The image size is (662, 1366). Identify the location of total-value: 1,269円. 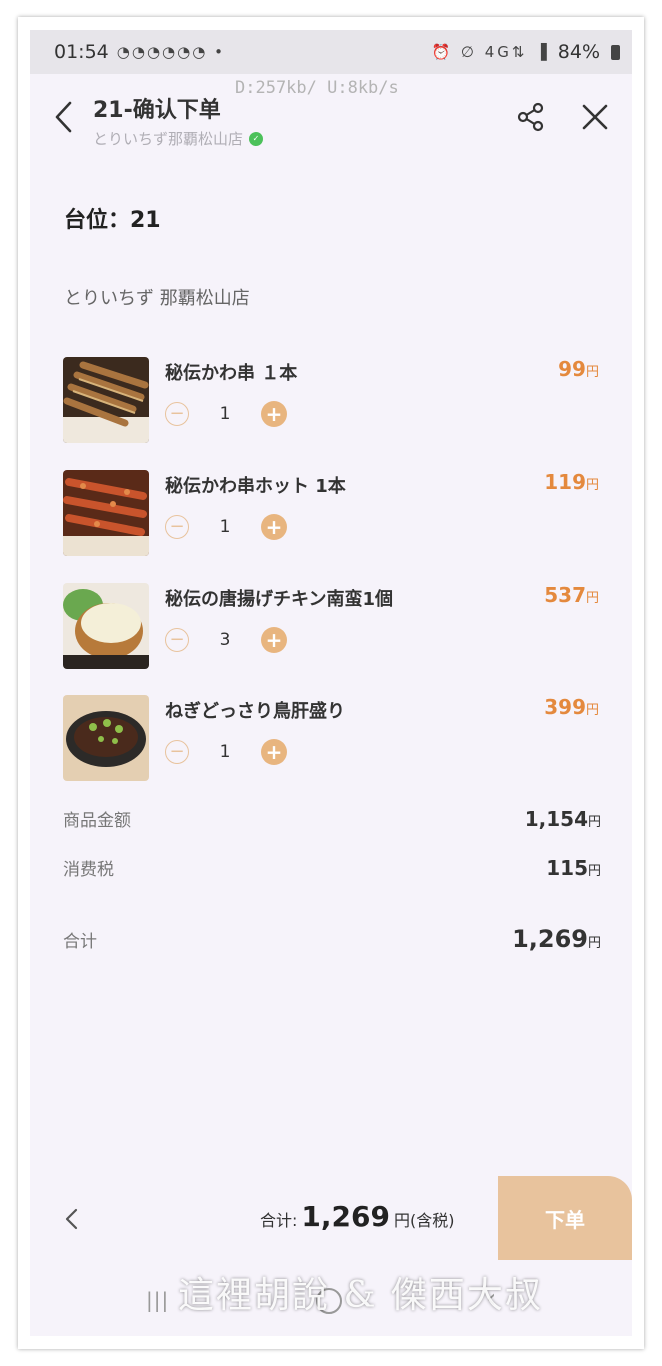
(556, 939).